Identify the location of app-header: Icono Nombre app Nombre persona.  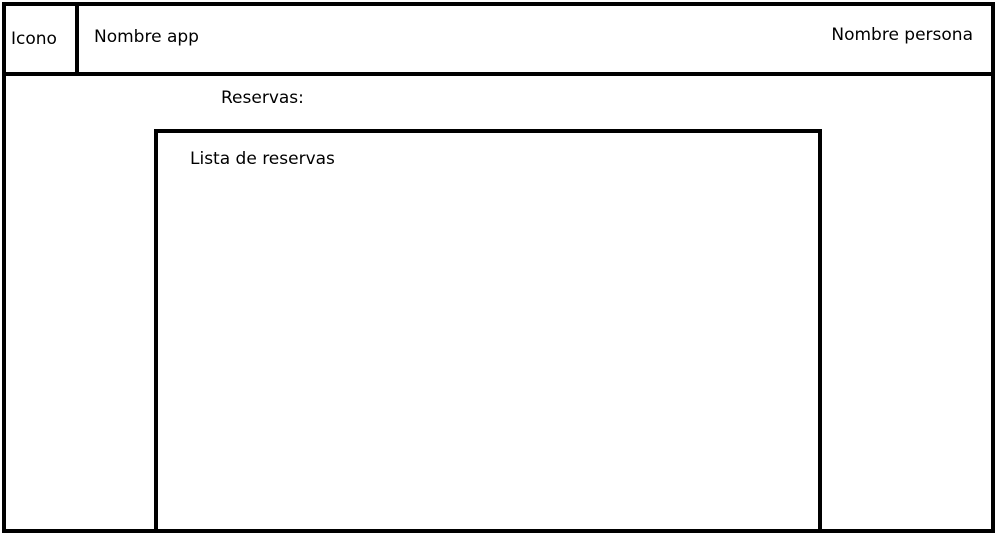
(498, 41).